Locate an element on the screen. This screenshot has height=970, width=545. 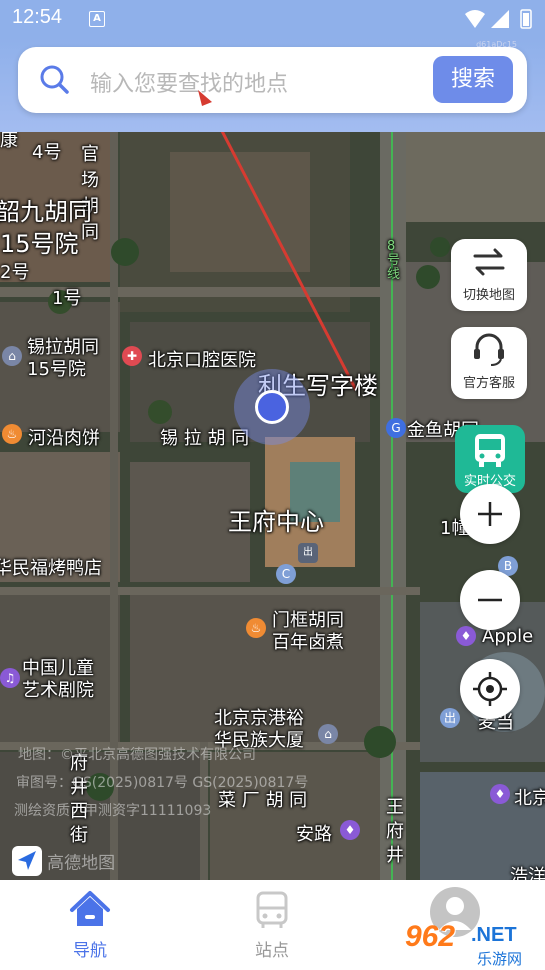
locate-me-button is located at coordinates (490, 689).